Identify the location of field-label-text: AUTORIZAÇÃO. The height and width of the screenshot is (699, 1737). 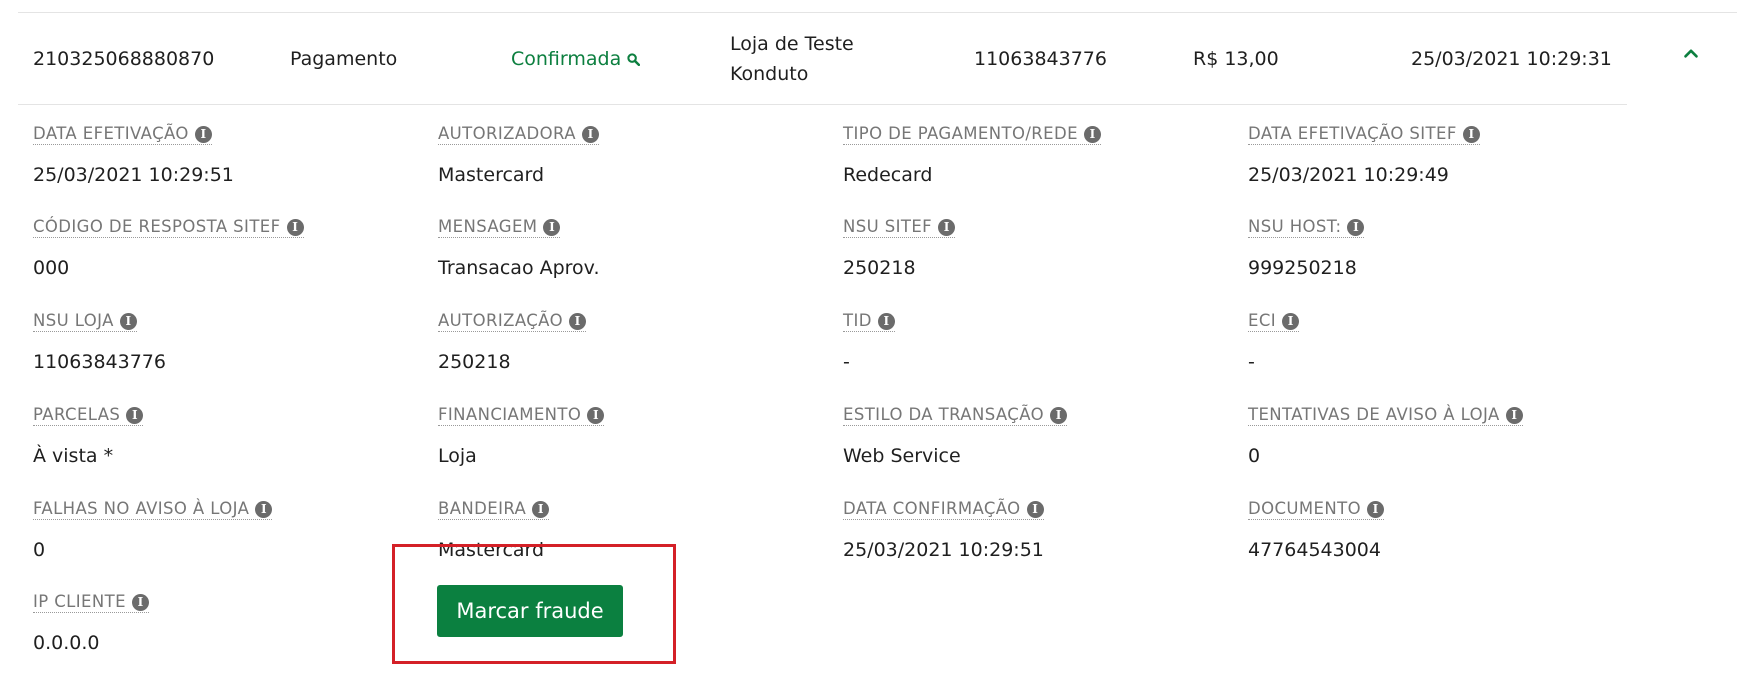
(500, 320).